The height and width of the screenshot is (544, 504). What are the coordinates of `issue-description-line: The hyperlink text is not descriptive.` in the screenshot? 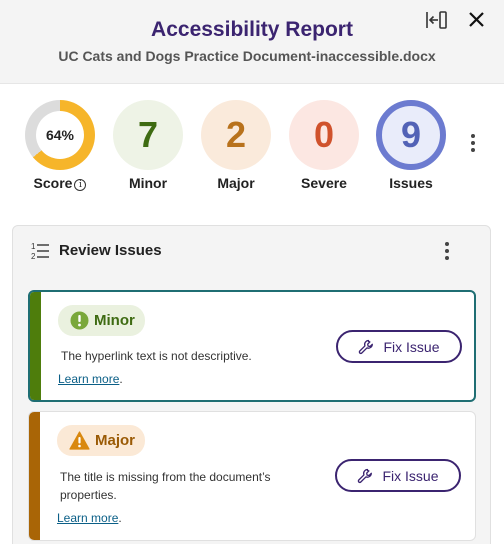 It's located at (156, 356).